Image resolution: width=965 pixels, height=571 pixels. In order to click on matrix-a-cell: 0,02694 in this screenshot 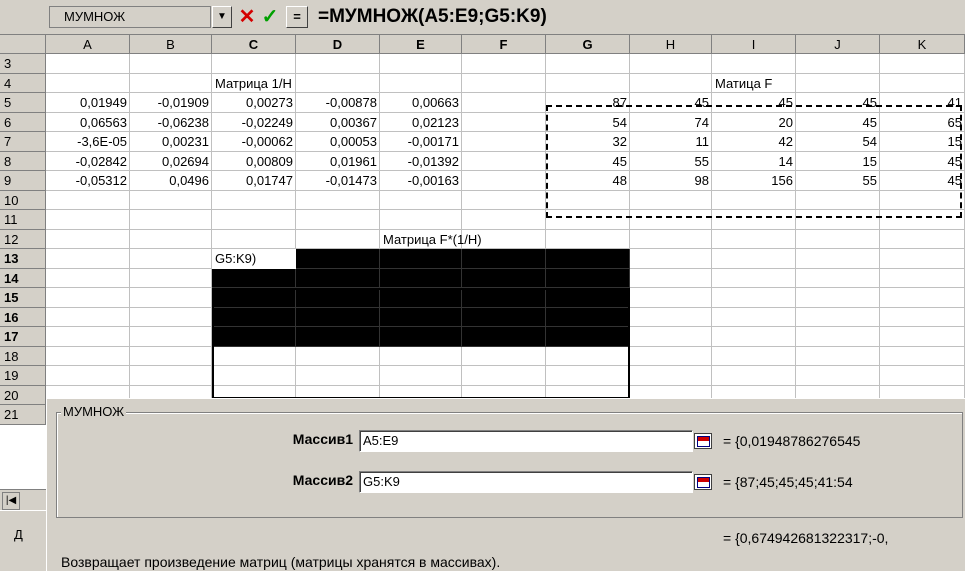, I will do `click(171, 161)`.